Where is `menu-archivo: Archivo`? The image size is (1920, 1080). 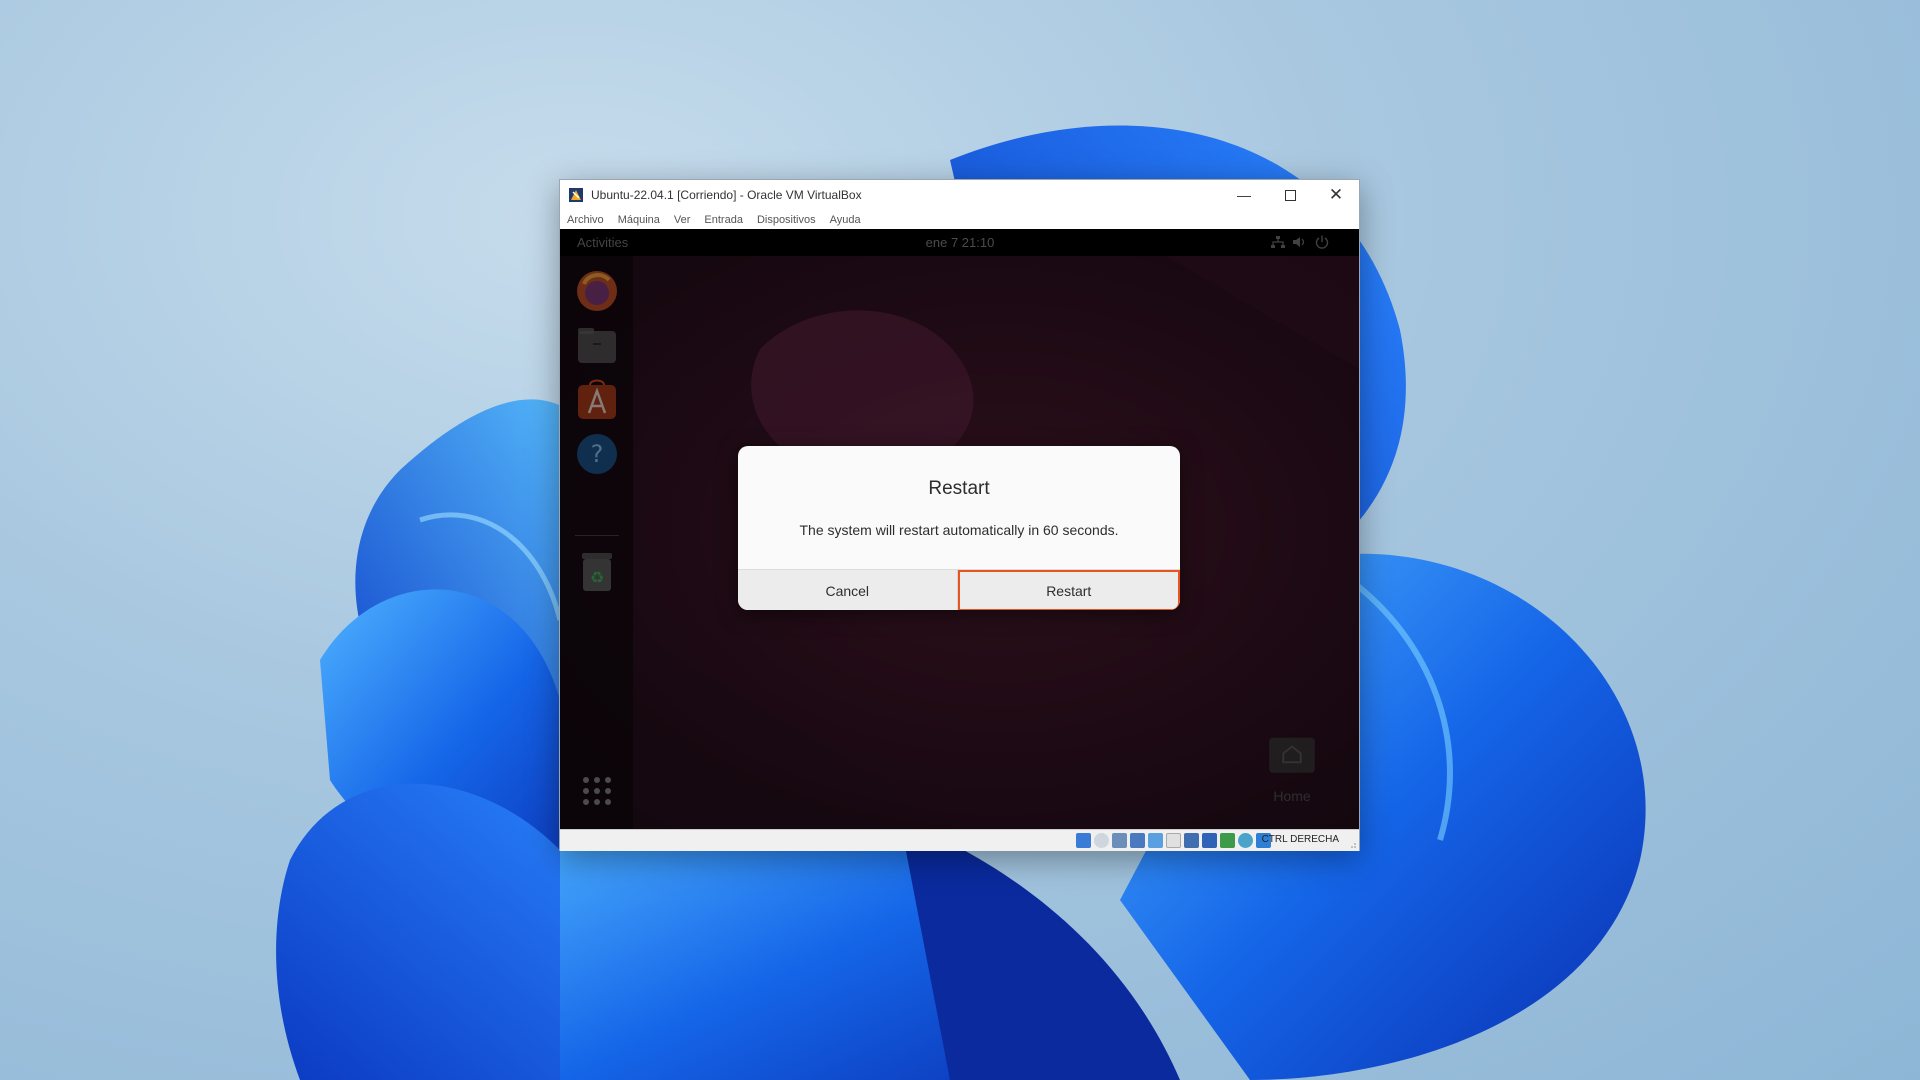 menu-archivo: Archivo is located at coordinates (585, 220).